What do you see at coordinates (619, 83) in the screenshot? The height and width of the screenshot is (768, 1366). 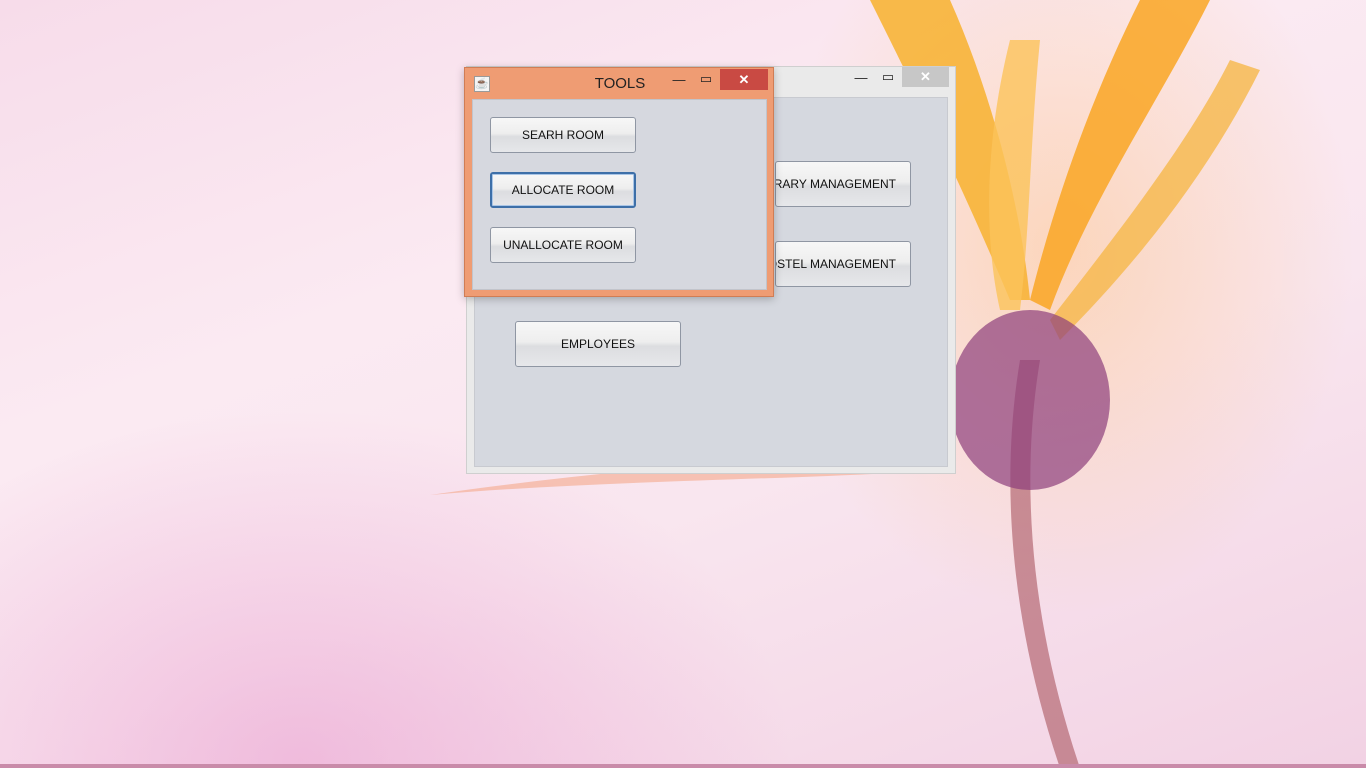 I see `tools-titlebar: TOOLS ☕ — ▭ ✕` at bounding box center [619, 83].